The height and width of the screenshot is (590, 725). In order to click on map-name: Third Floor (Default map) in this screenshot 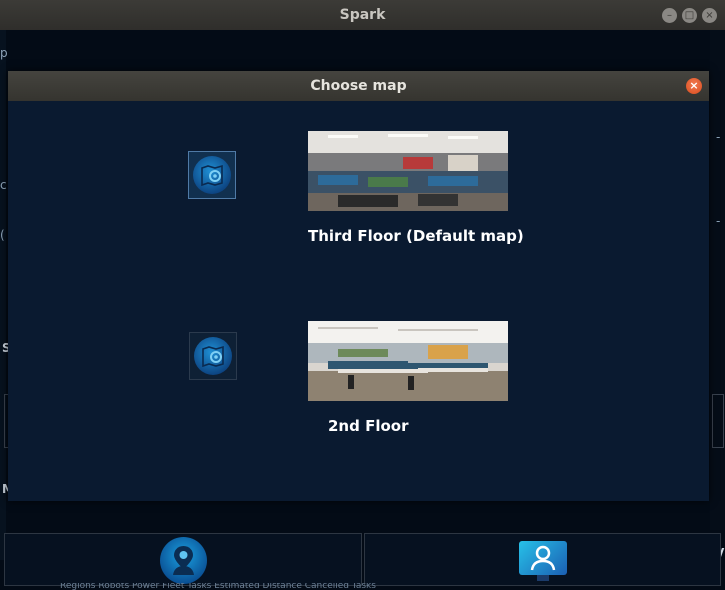, I will do `click(416, 236)`.